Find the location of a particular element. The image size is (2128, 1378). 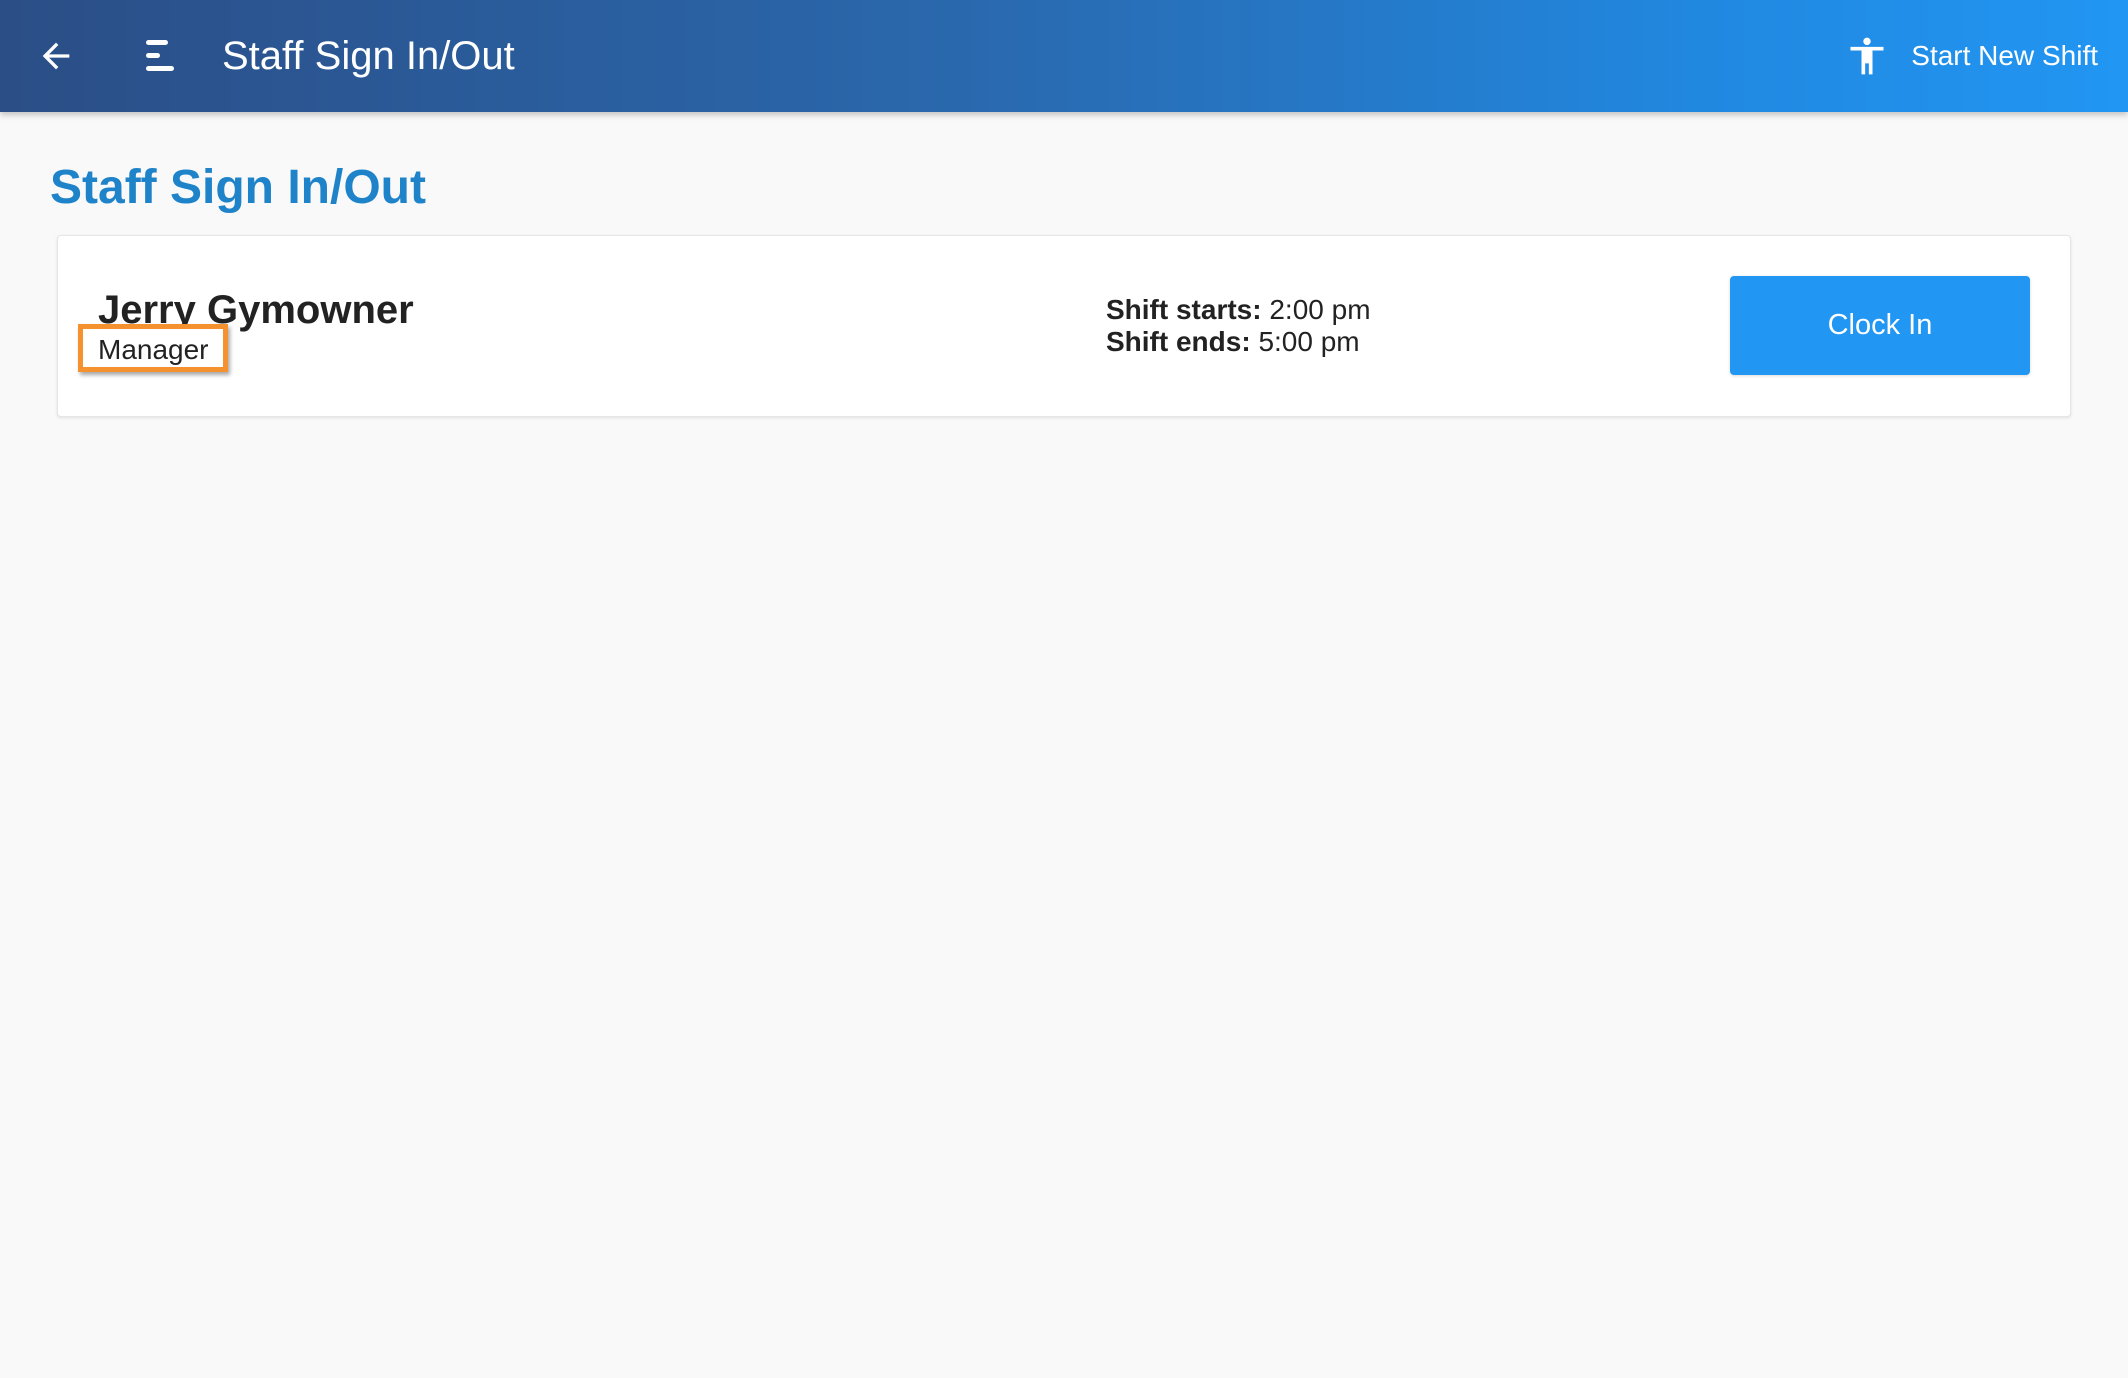

shift-ends-row: Shift ends: 5:00 pm is located at coordinates (1238, 342).